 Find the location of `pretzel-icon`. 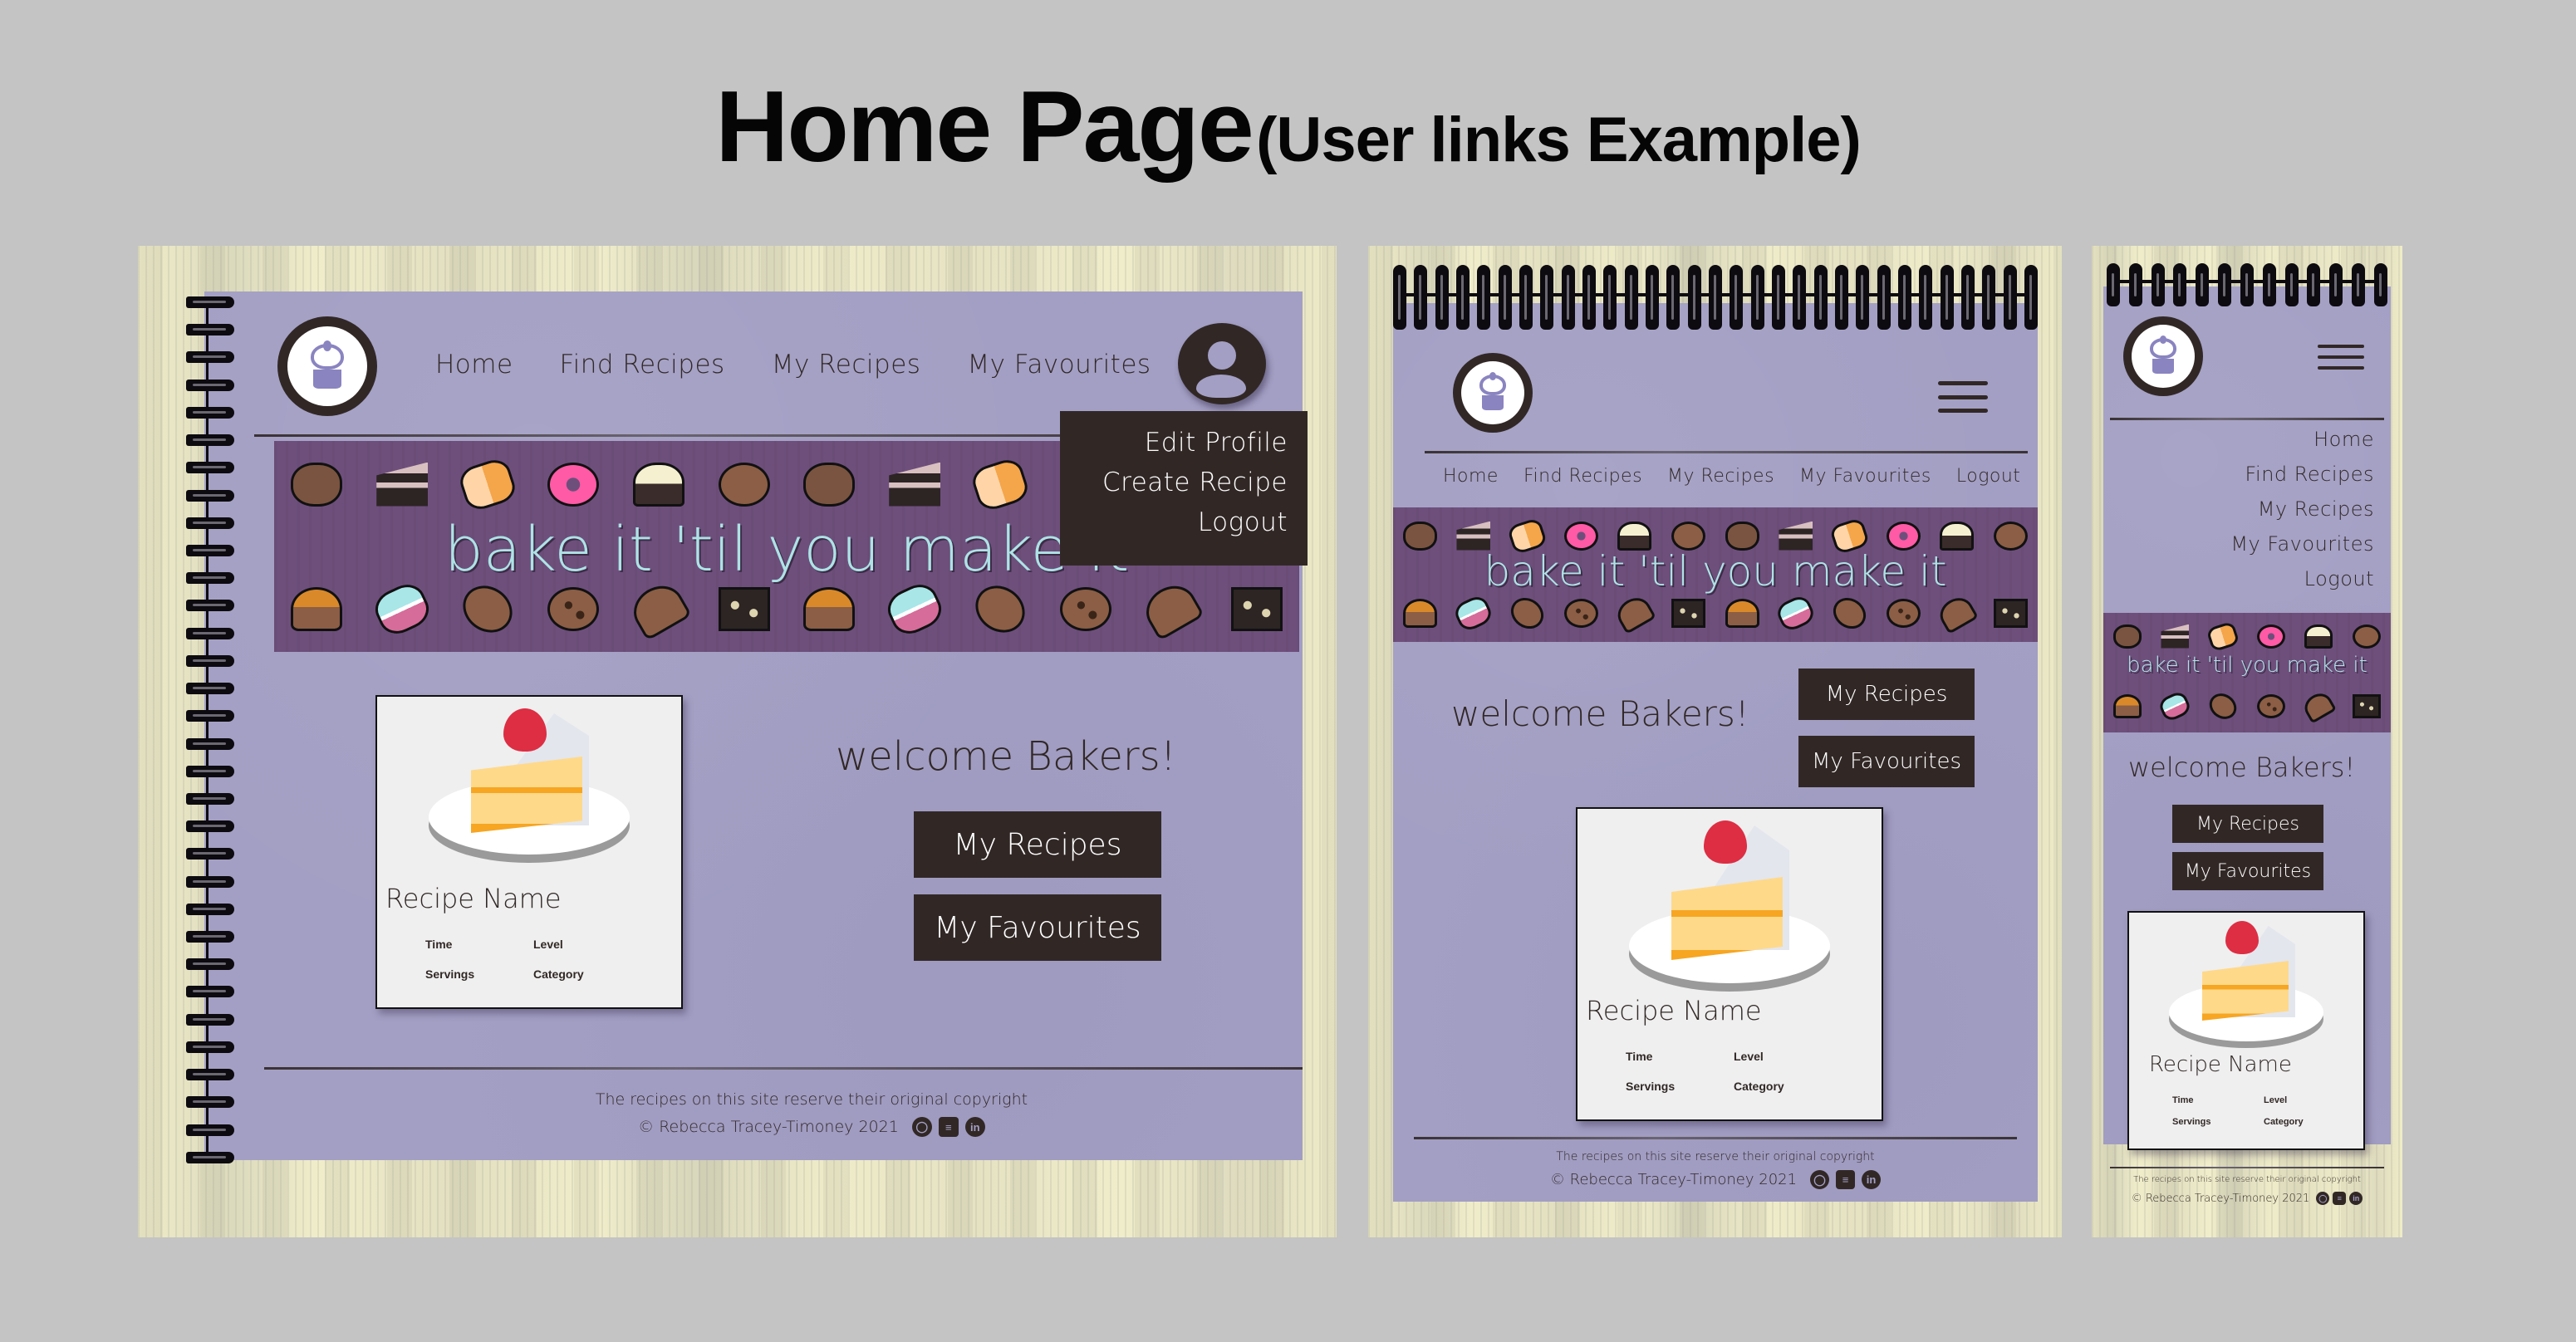

pretzel-icon is located at coordinates (829, 484).